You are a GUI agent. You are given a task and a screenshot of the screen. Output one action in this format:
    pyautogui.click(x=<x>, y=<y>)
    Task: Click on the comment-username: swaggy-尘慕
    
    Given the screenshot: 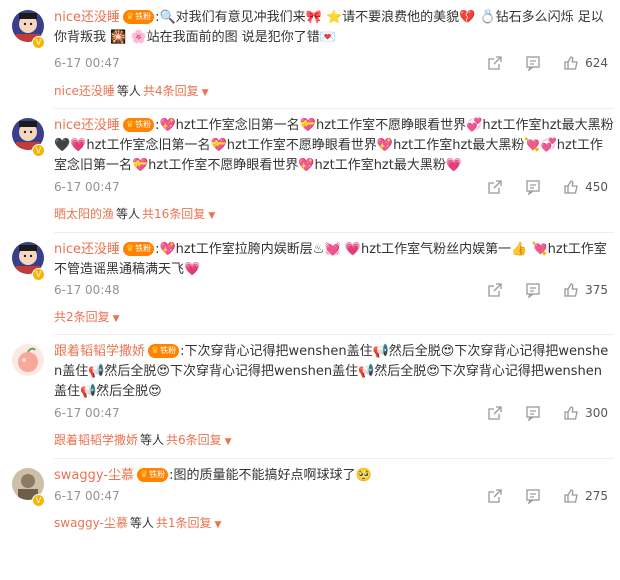 What is the action you would take?
    pyautogui.click(x=94, y=475)
    